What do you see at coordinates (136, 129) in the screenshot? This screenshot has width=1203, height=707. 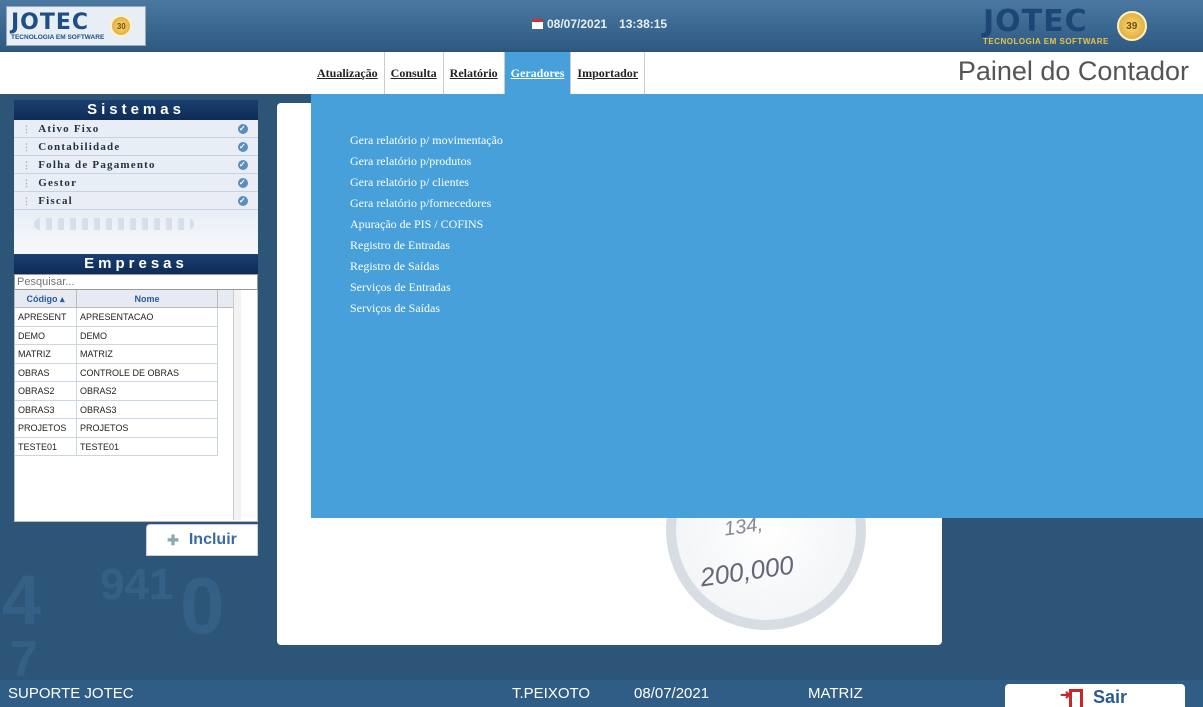 I see `sistema-ativo-fixo: ⋮ Ativo Fixo ✓` at bounding box center [136, 129].